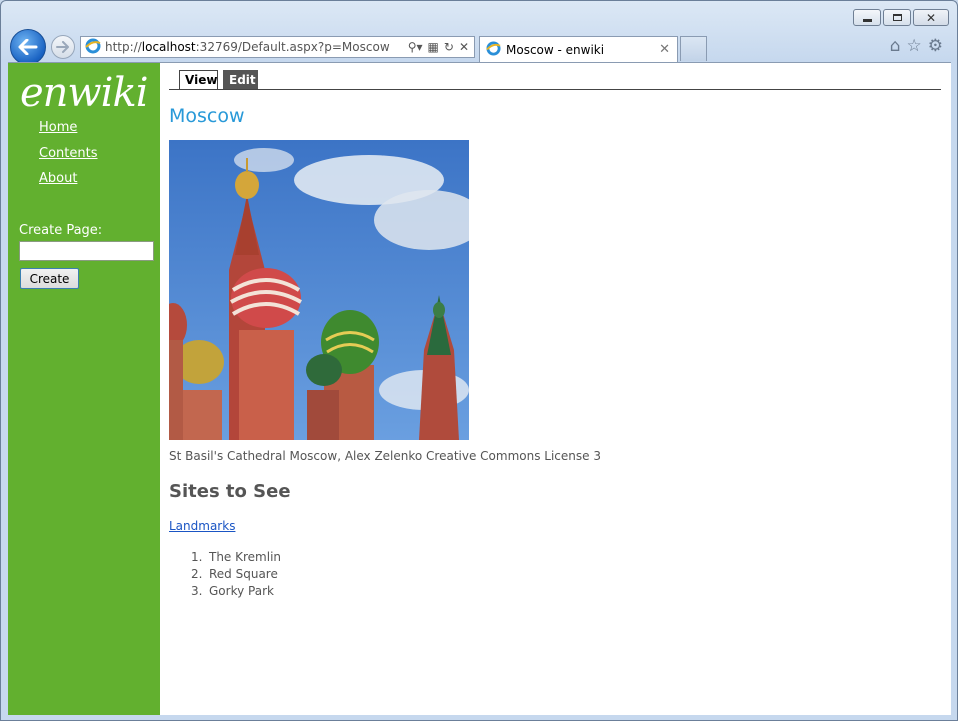  I want to click on minimize-icon, so click(867, 20).